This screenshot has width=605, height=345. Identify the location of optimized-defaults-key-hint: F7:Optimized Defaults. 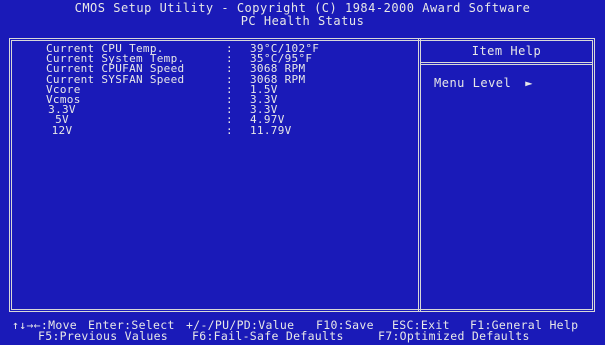
(454, 336).